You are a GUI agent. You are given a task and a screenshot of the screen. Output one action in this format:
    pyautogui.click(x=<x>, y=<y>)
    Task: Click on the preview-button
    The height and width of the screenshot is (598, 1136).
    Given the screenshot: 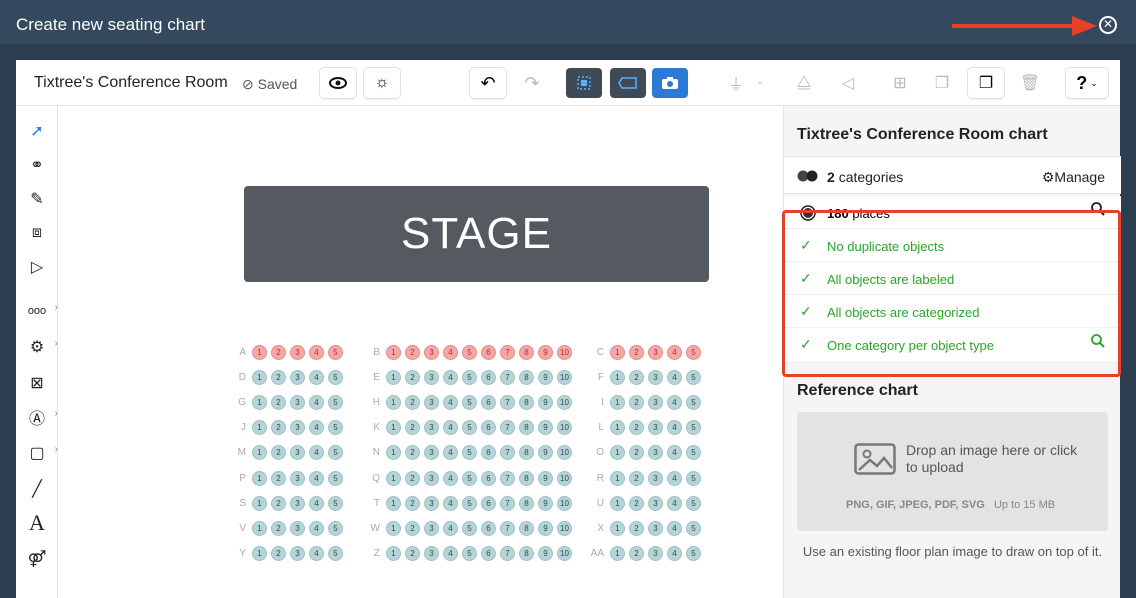 What is the action you would take?
    pyautogui.click(x=338, y=83)
    